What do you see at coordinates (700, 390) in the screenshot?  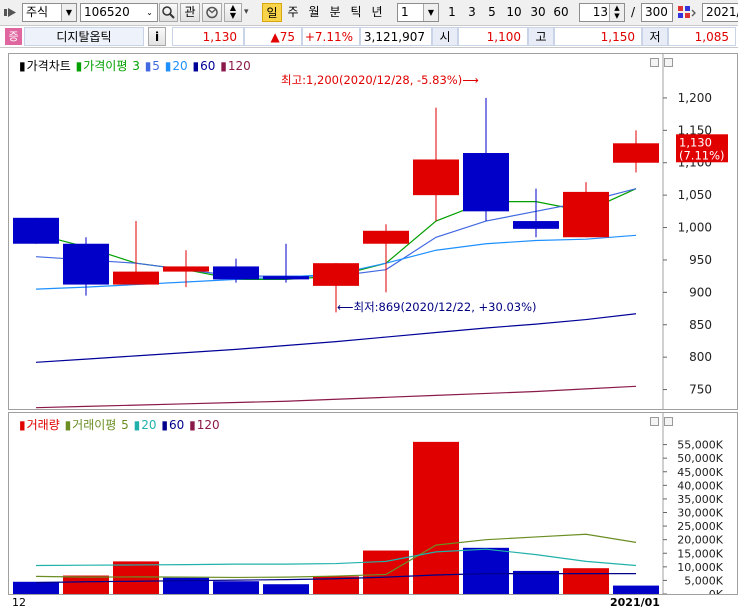 I see `y-tick-label: 750` at bounding box center [700, 390].